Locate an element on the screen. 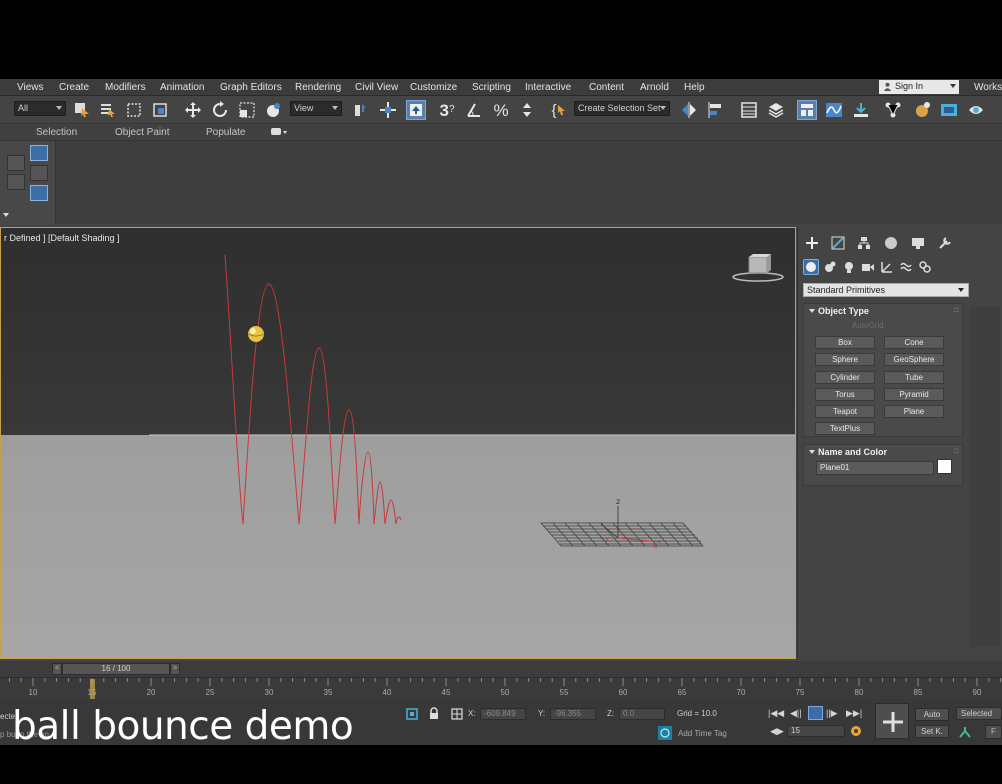  time-configuration-icon is located at coordinates (856, 732).